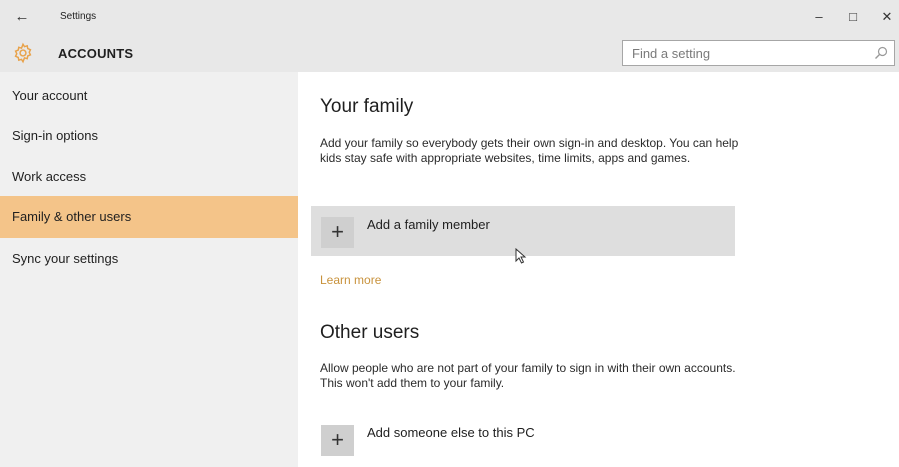 The image size is (899, 467). I want to click on app-title: Settings, so click(78, 16).